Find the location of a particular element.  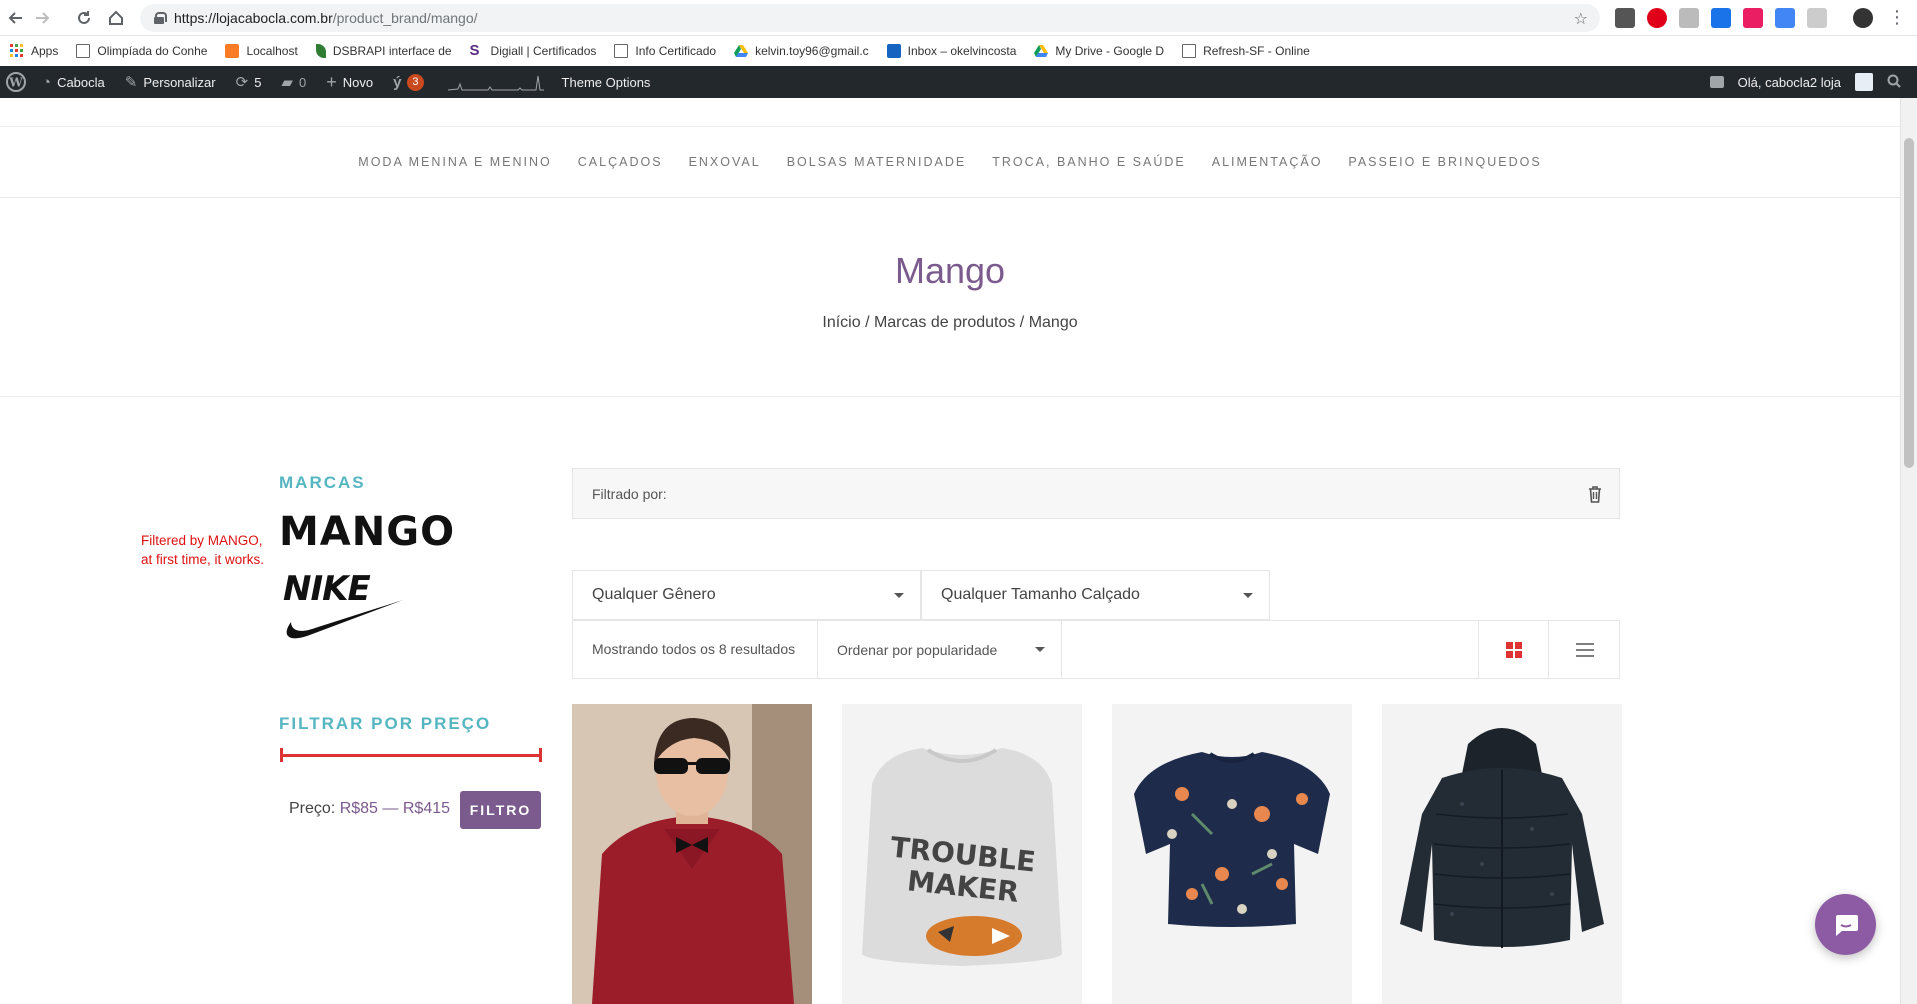

forward-arrow-icon is located at coordinates (42, 18).